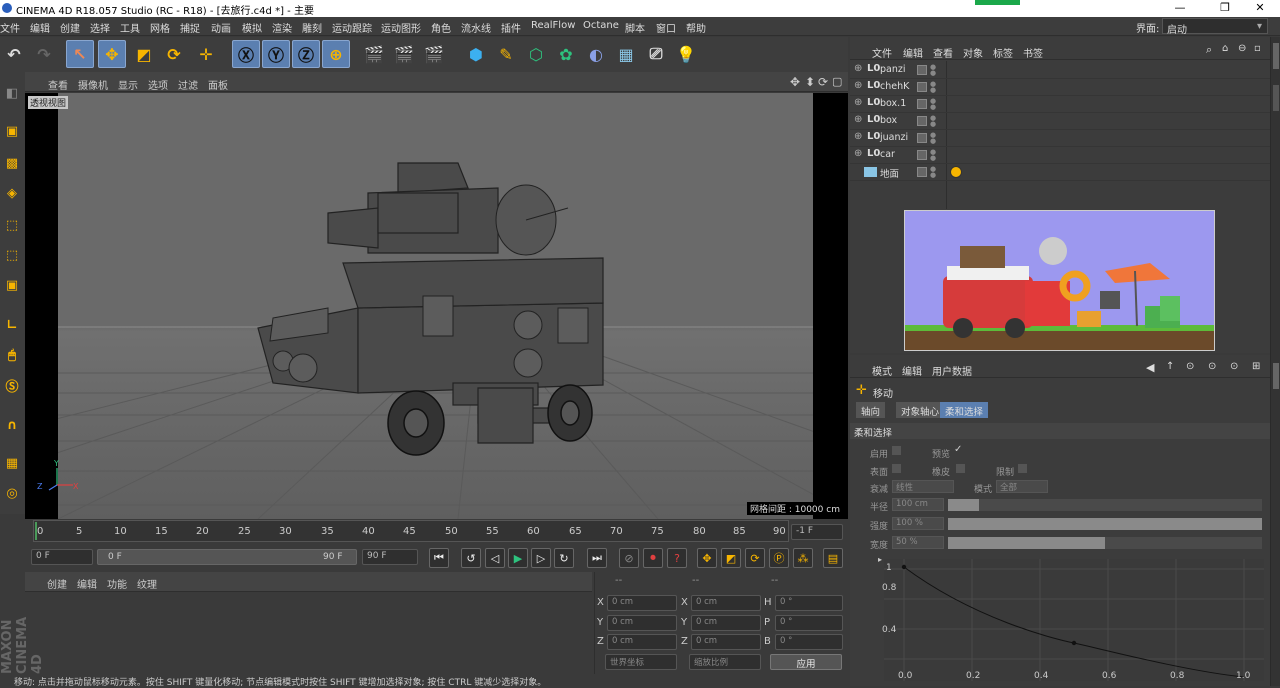 This screenshot has width=1280, height=688. Describe the element at coordinates (882, 52) in the screenshot. I see `obj-menu-file: 文件` at that location.